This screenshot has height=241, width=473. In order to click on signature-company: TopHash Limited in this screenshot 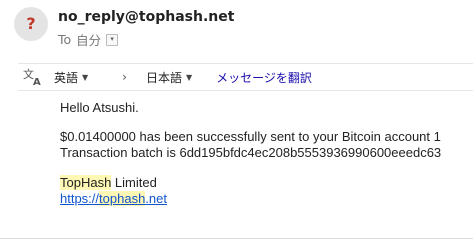, I will do `click(250, 183)`.